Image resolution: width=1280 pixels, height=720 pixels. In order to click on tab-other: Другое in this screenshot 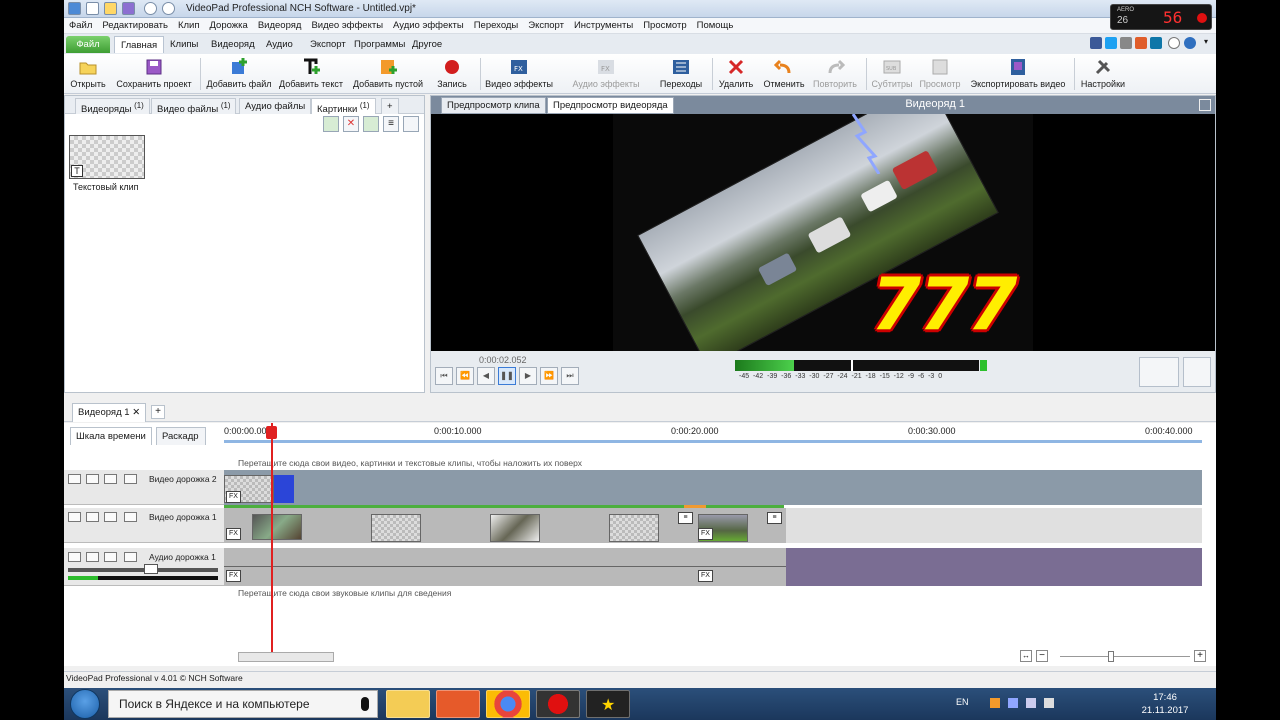, I will do `click(427, 44)`.